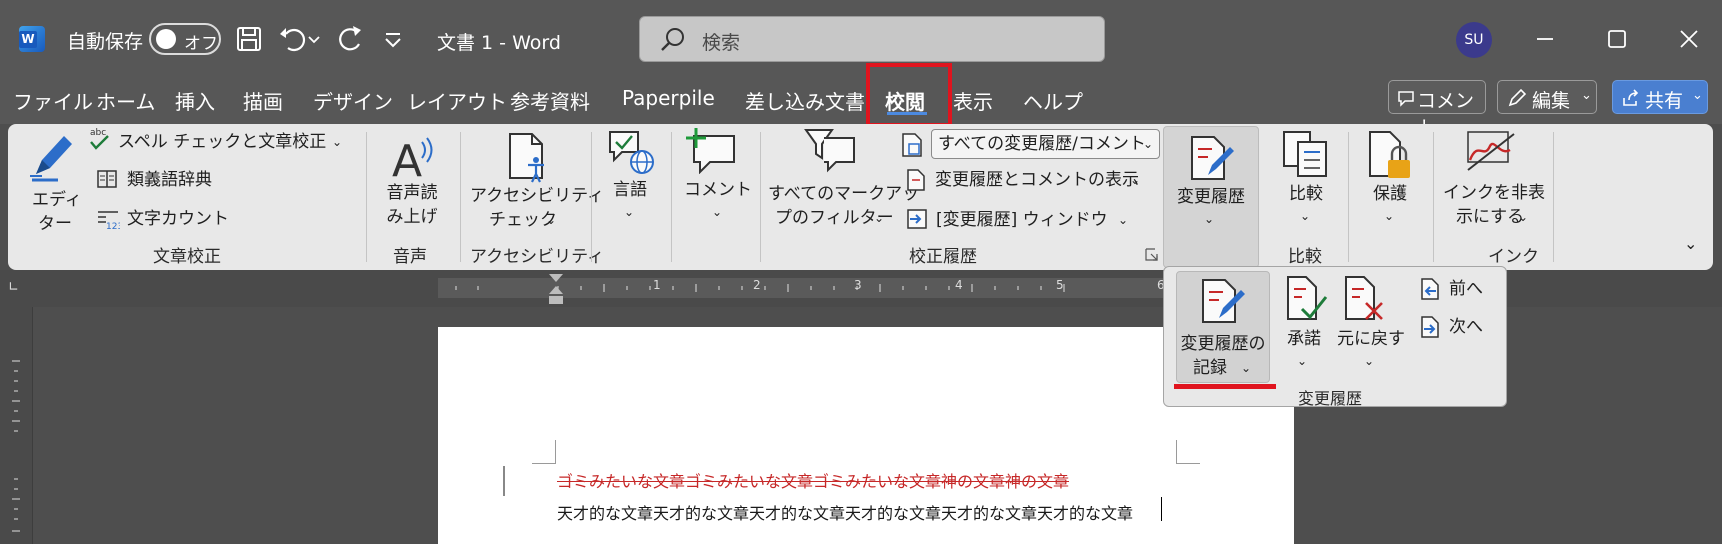 This screenshot has width=1722, height=544. I want to click on accept-label: 承諾, so click(1304, 339).